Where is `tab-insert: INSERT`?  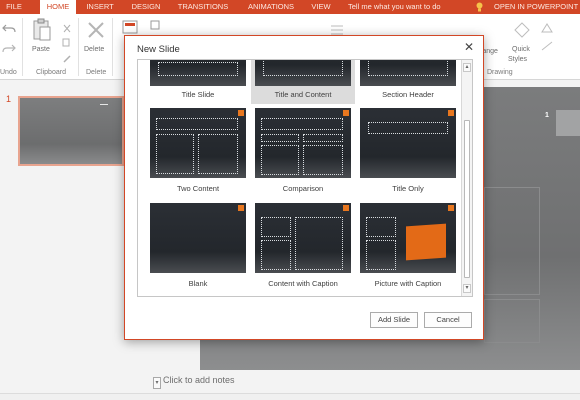 tab-insert: INSERT is located at coordinates (100, 7).